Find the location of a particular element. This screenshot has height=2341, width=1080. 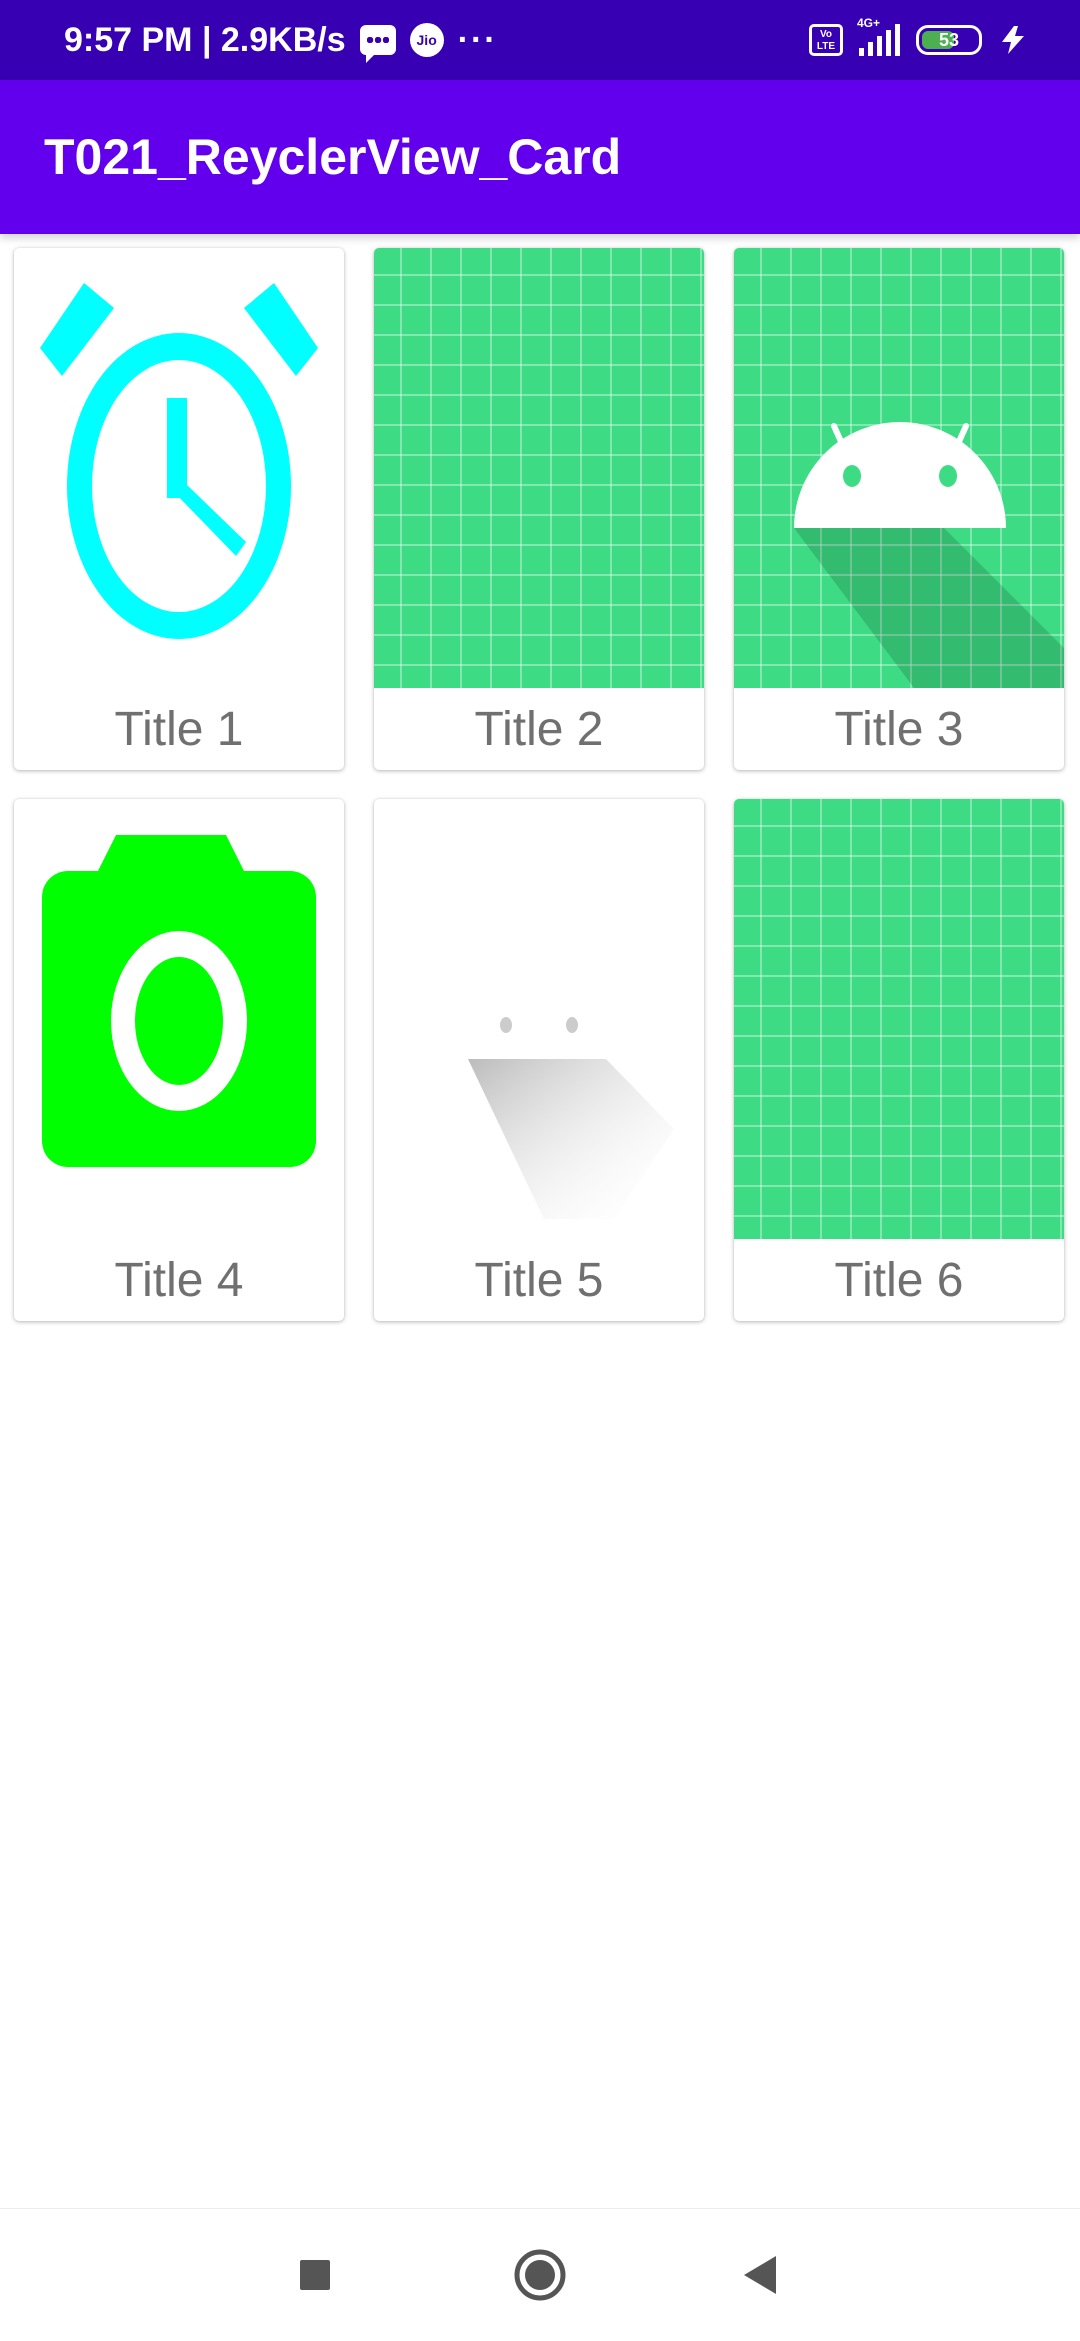

card-2: Title 2 is located at coordinates (539, 509).